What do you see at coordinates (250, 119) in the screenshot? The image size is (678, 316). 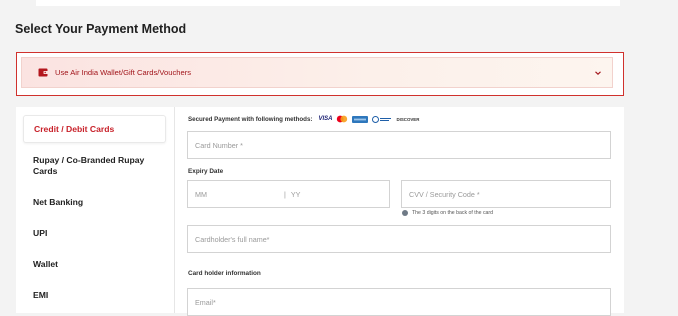 I see `secured-payment-text: Secured Payment with following methods:` at bounding box center [250, 119].